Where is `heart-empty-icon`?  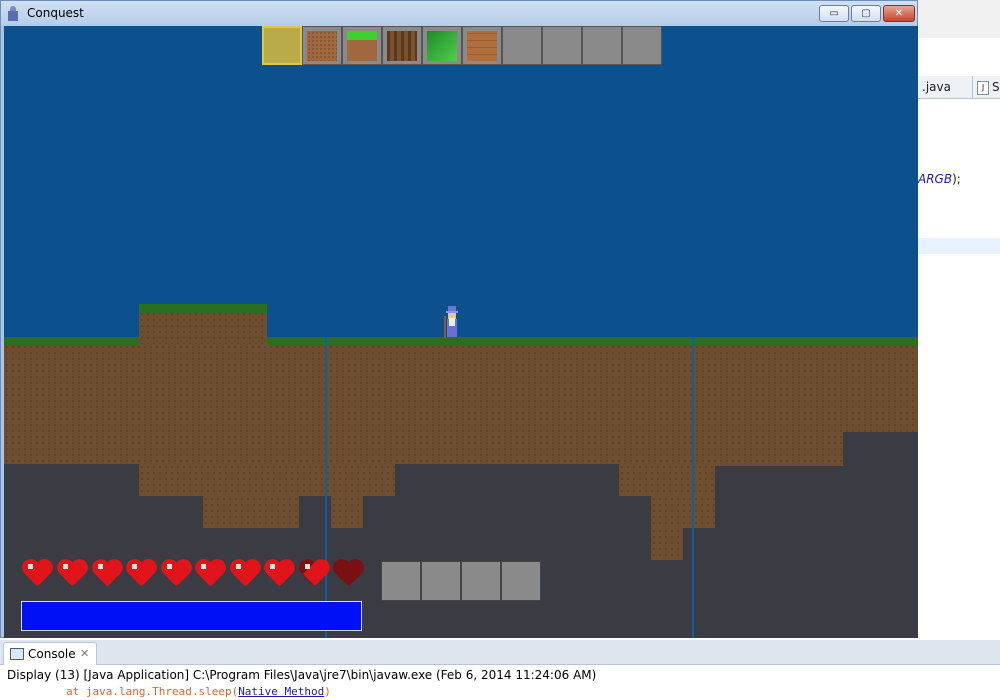 heart-empty-icon is located at coordinates (348, 575).